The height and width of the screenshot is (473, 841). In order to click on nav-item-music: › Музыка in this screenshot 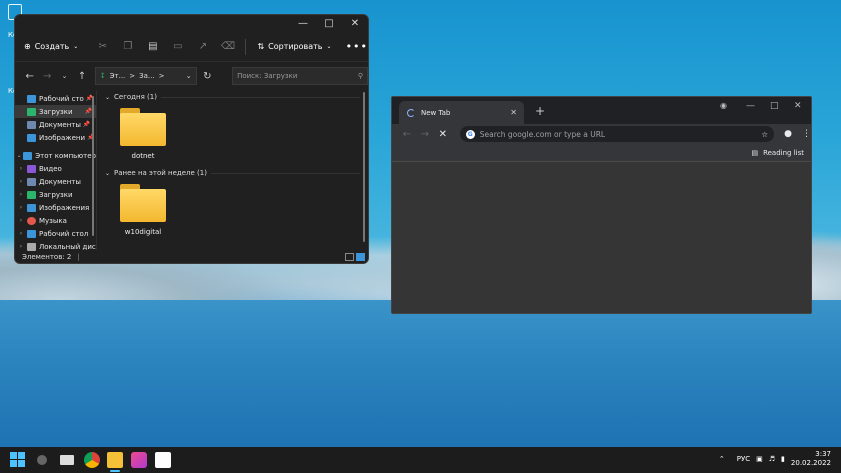, I will do `click(55, 220)`.